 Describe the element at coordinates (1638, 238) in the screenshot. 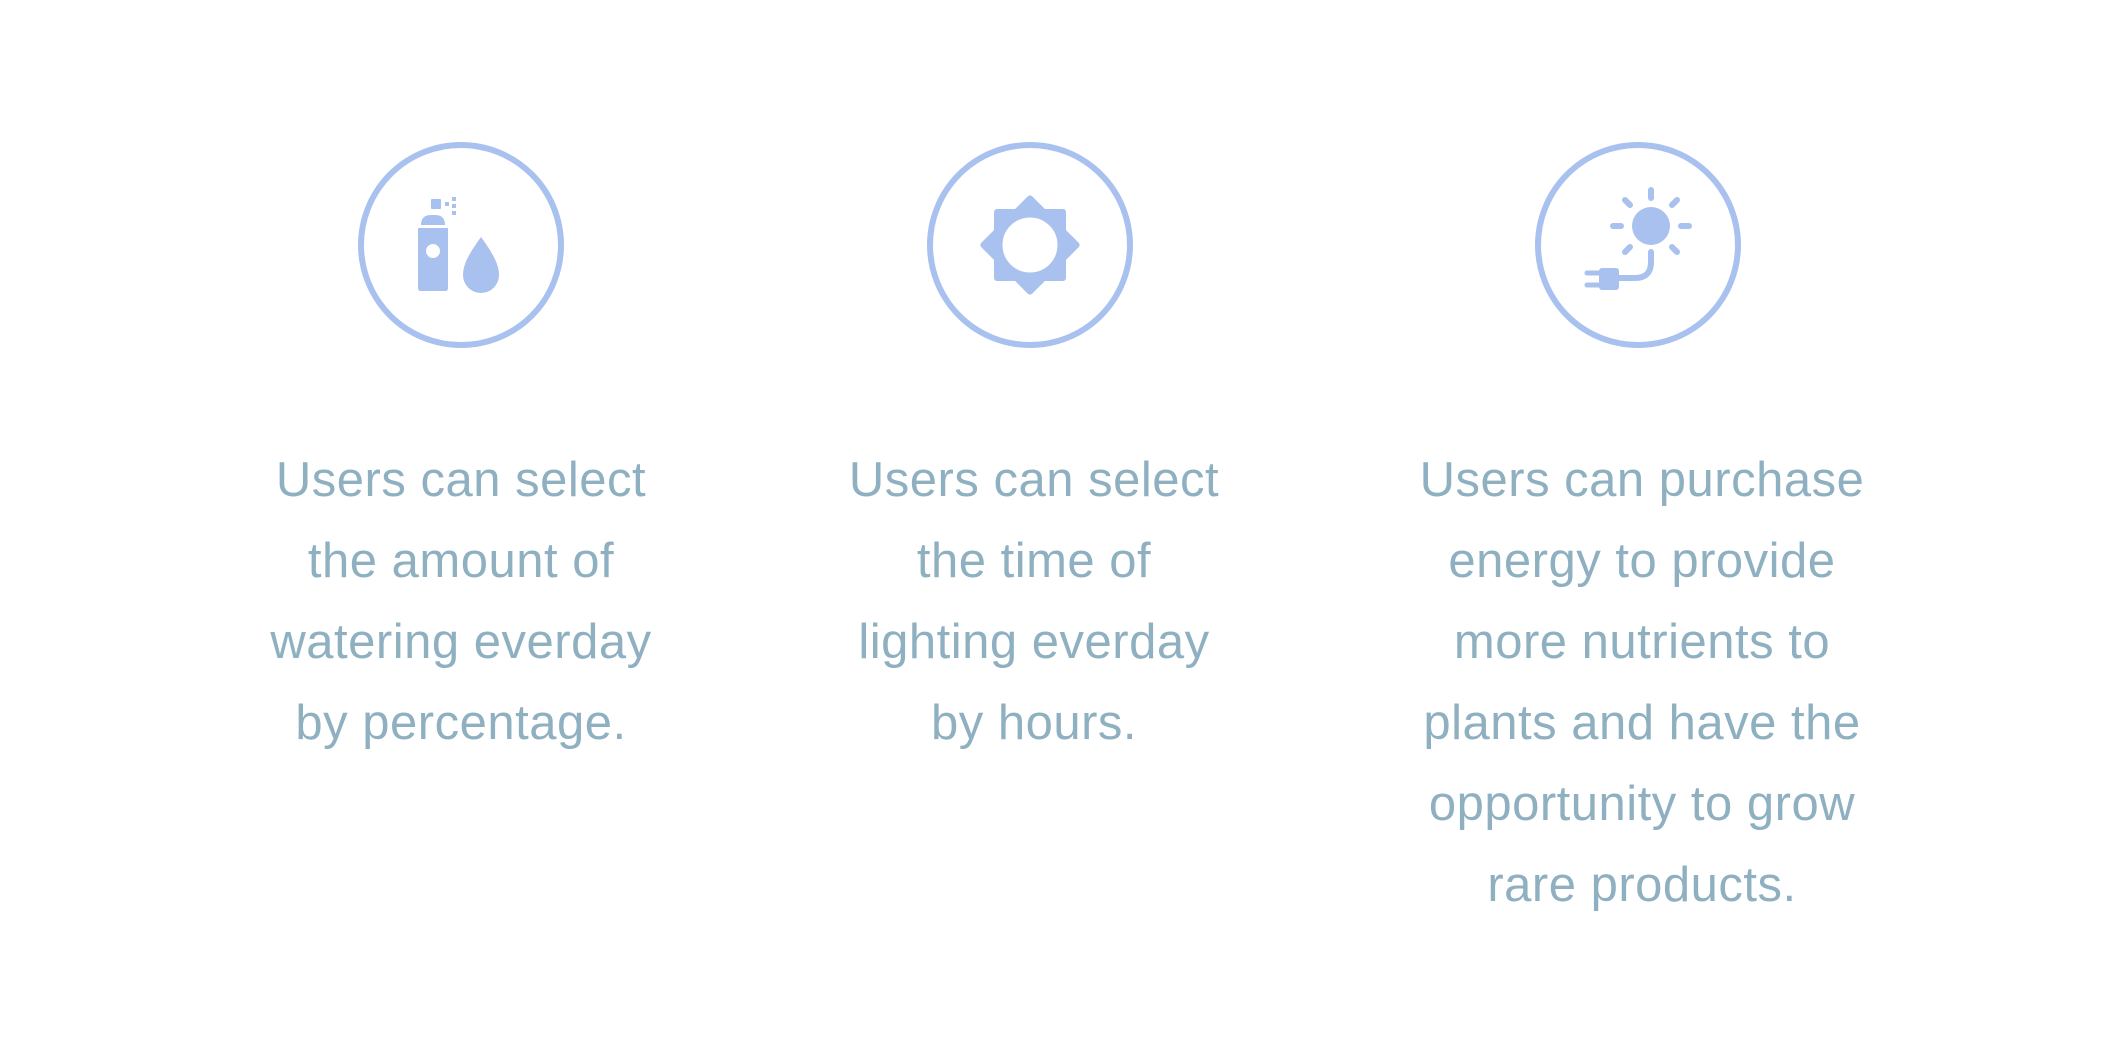

I see `solar-energy-icon` at that location.